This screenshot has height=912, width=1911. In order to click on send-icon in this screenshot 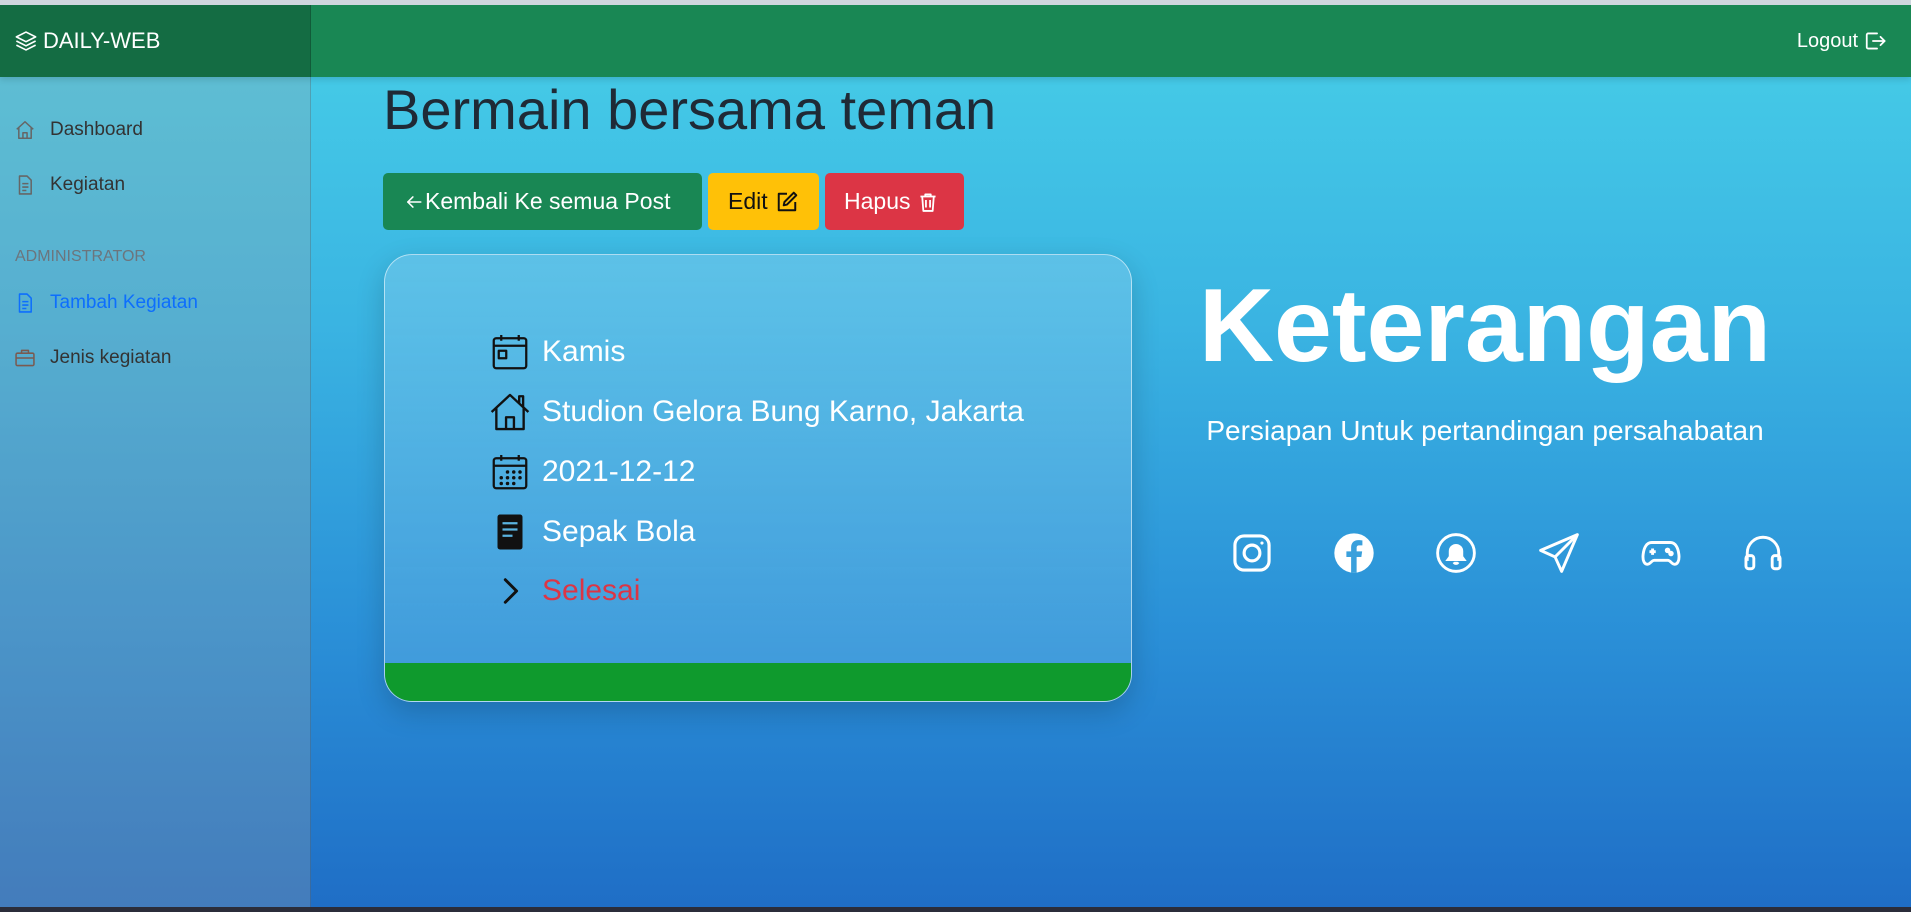, I will do `click(1559, 553)`.